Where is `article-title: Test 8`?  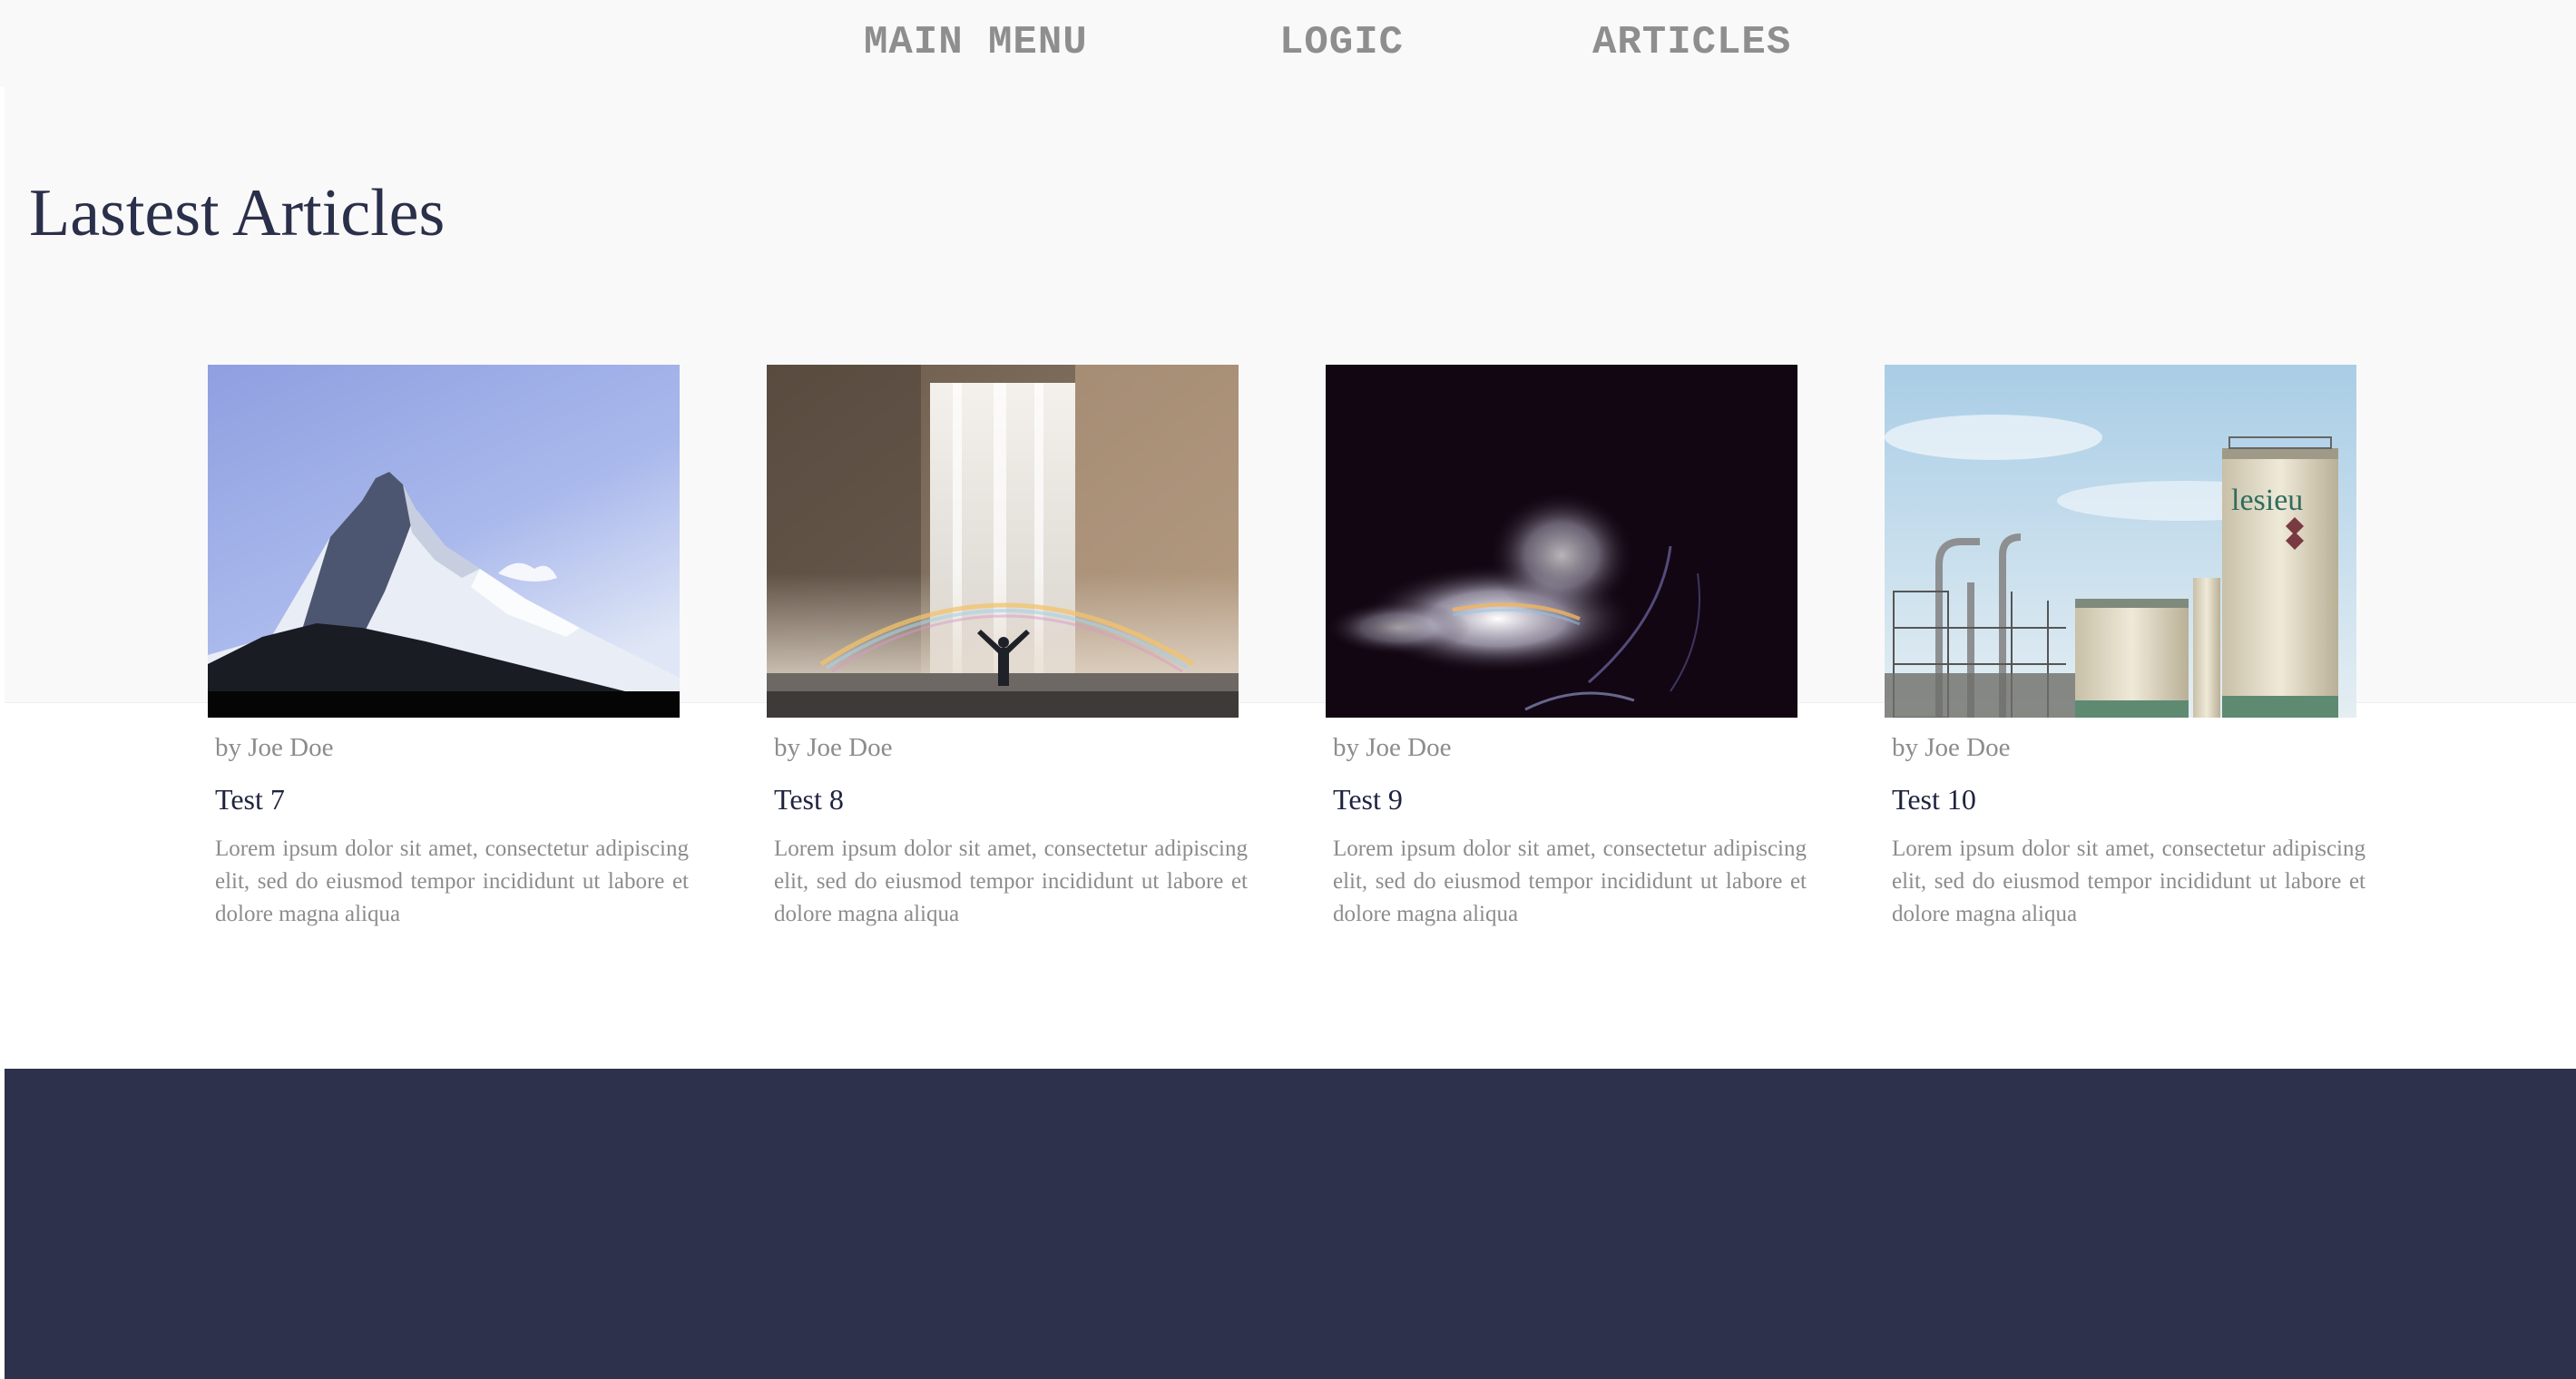
article-title: Test 8 is located at coordinates (809, 800).